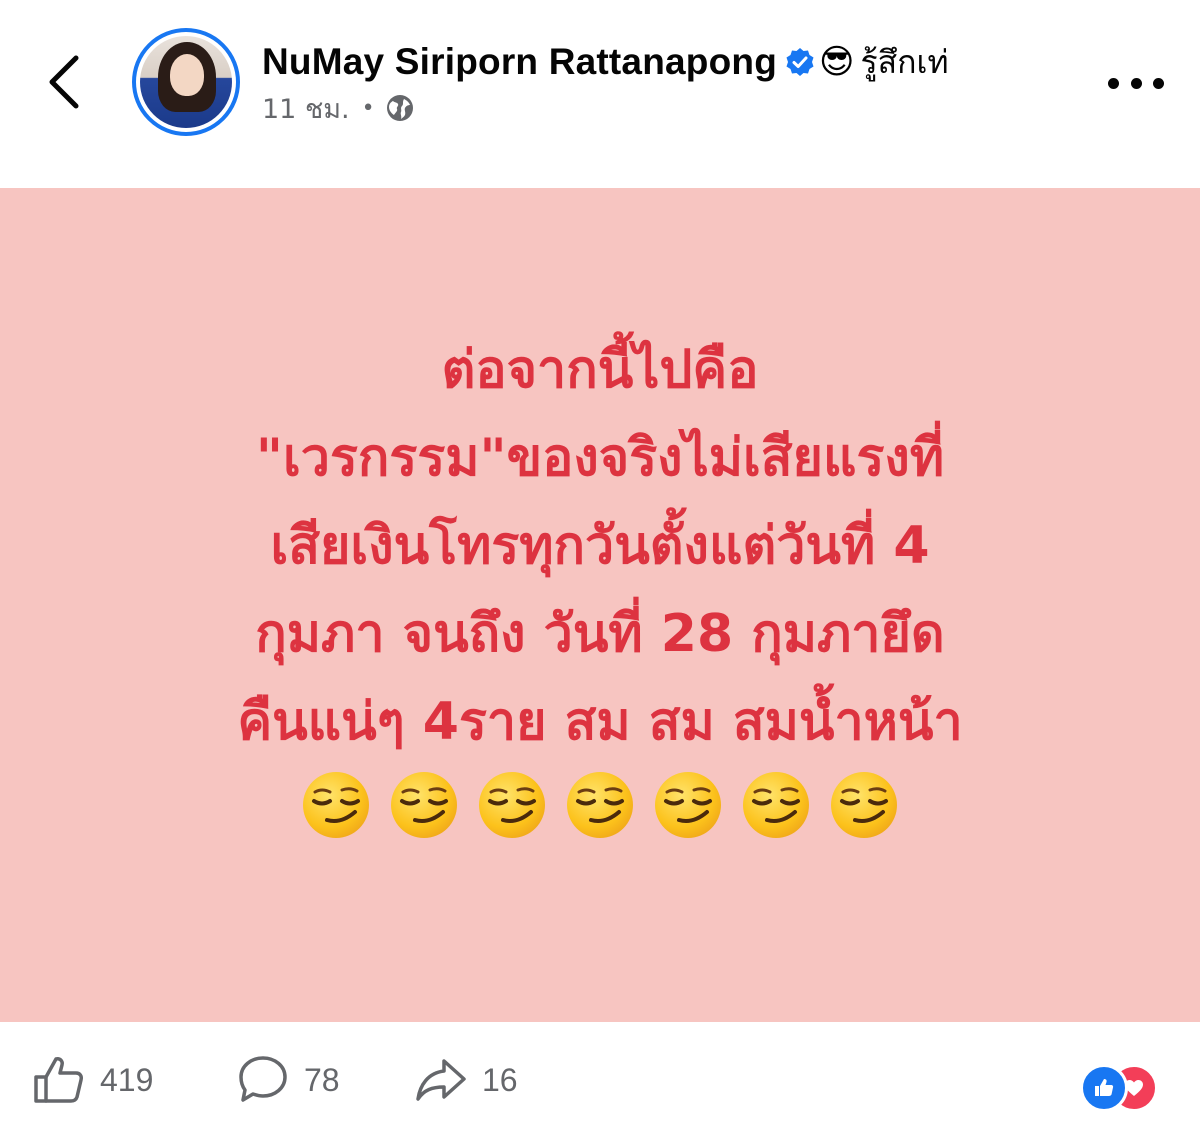 This screenshot has width=1200, height=1133. What do you see at coordinates (837, 62) in the screenshot?
I see `sunglasses-emoji-icon: 😎` at bounding box center [837, 62].